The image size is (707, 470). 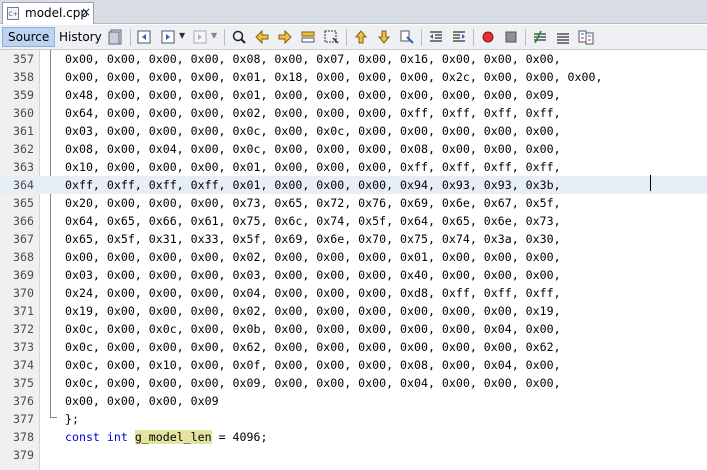 I want to click on toggle-highlight-icon, so click(x=308, y=37).